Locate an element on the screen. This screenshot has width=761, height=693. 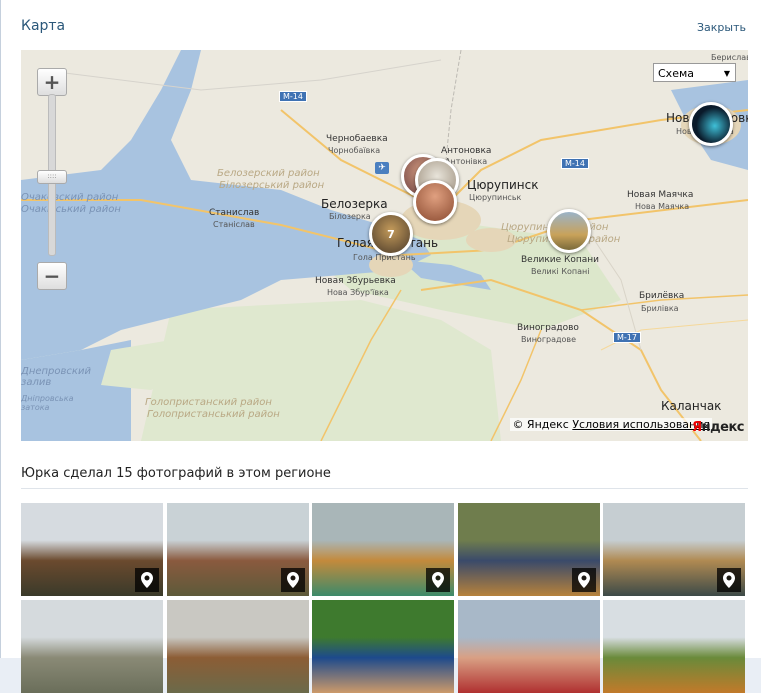
label-velikie-kopani: Великие Копани is located at coordinates (560, 260).